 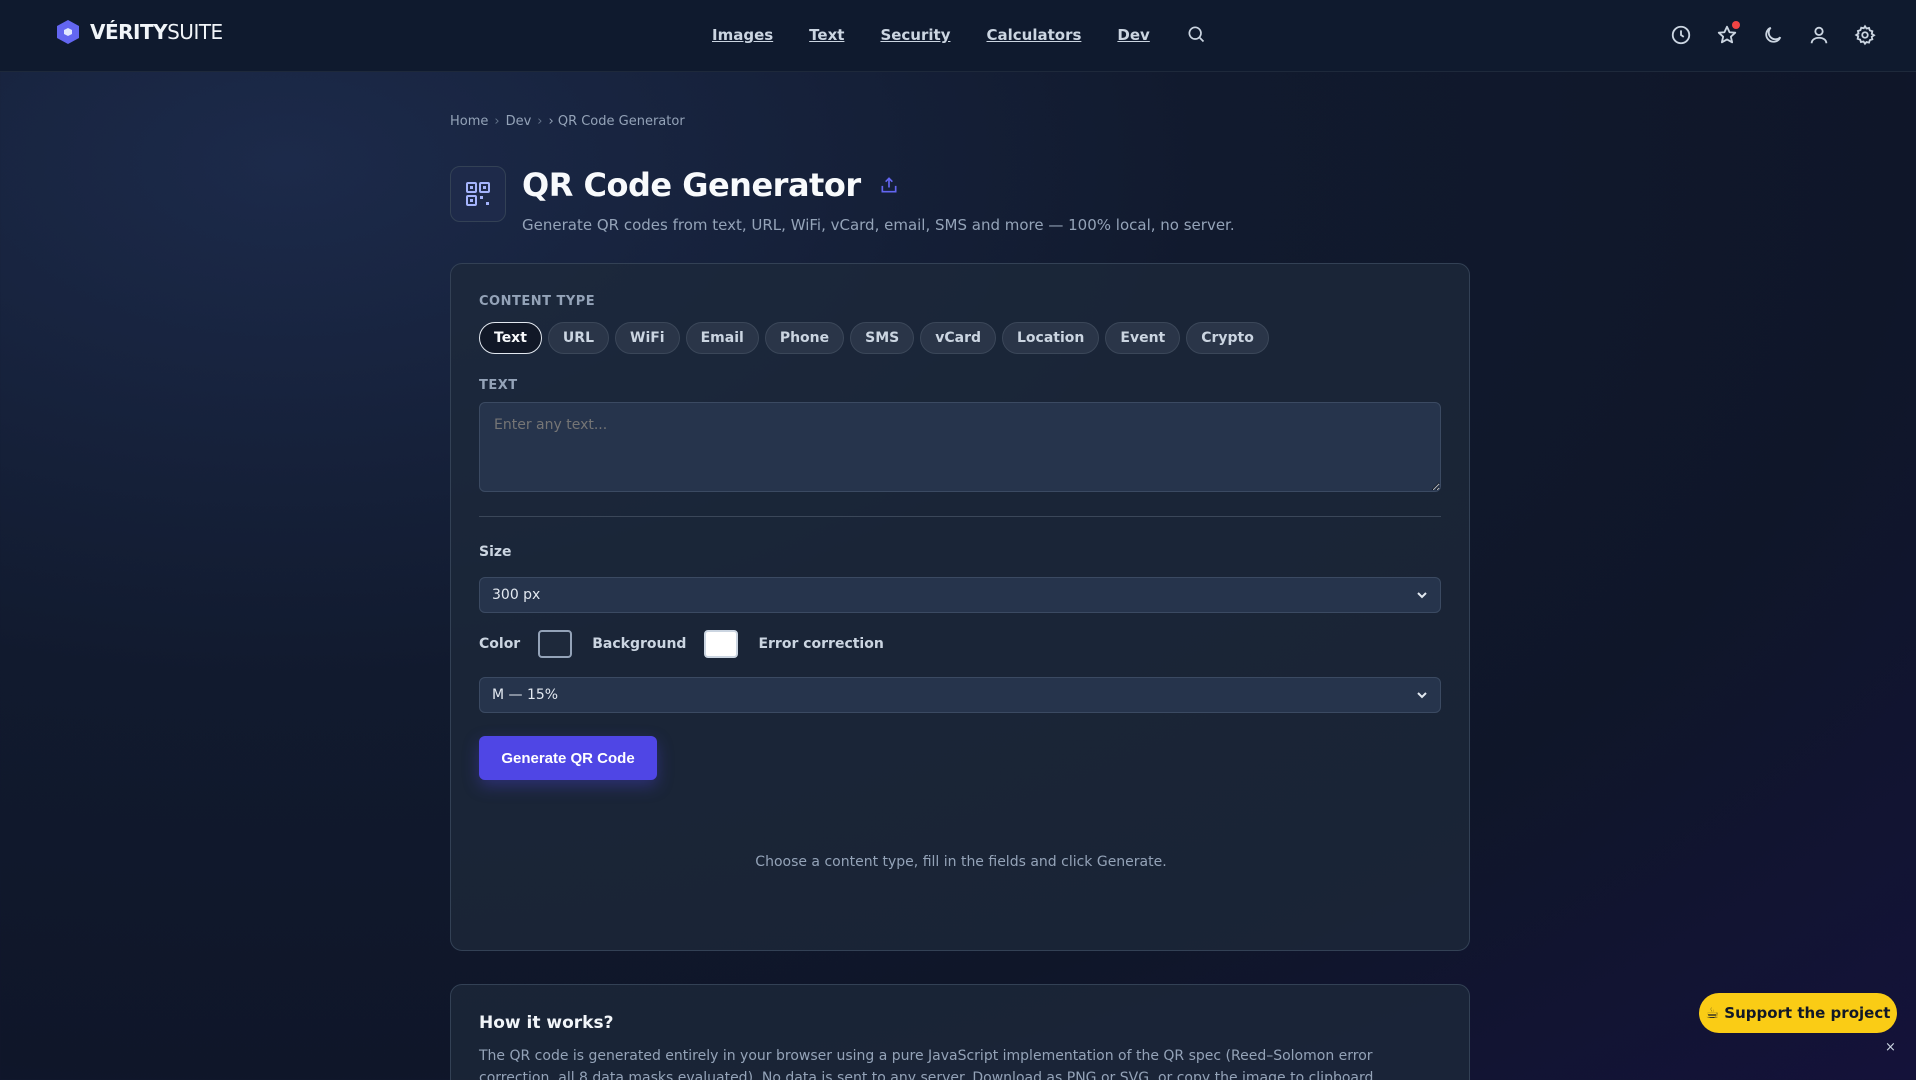 What do you see at coordinates (495, 552) in the screenshot?
I see `size-label: Size` at bounding box center [495, 552].